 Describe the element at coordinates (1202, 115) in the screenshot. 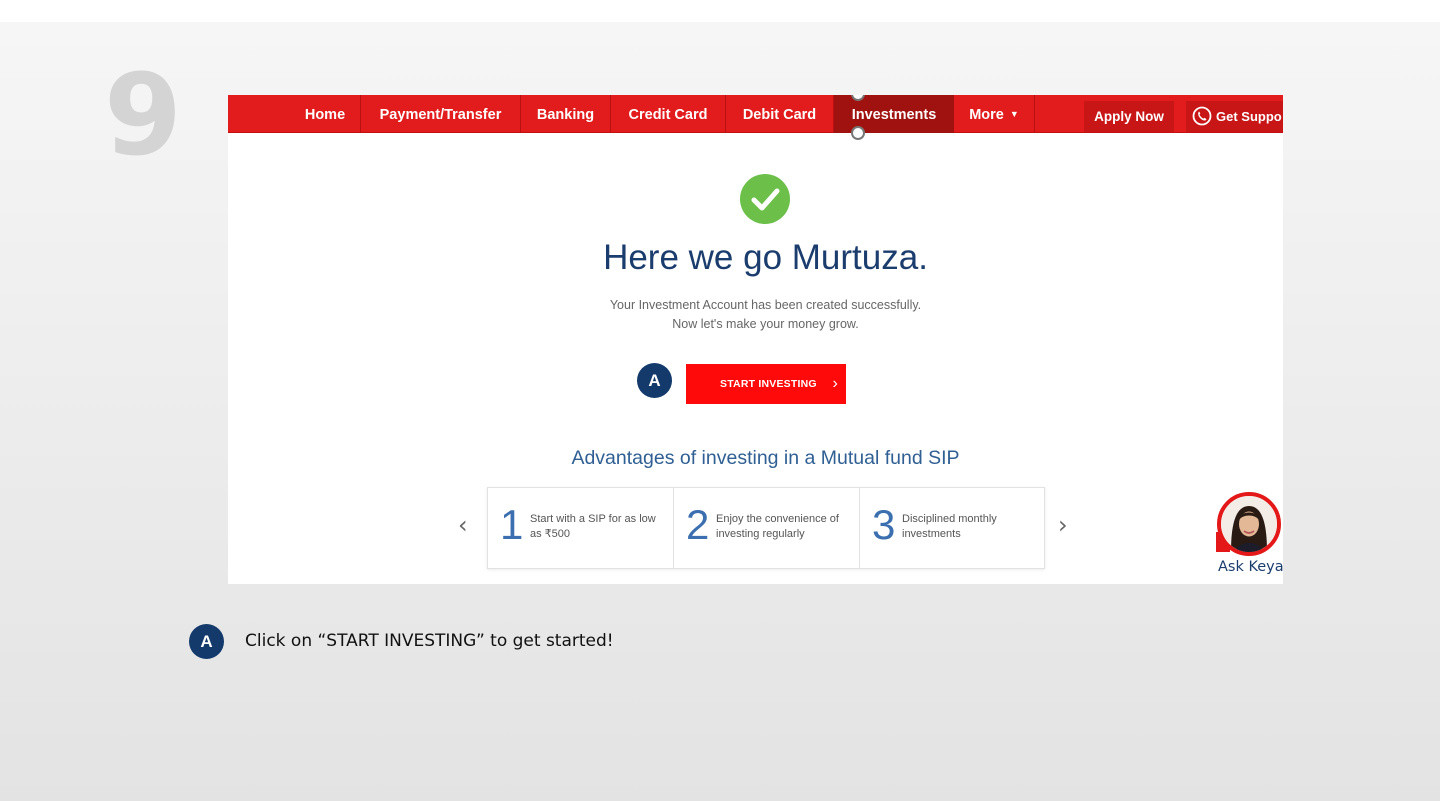

I see `phone-icon` at that location.